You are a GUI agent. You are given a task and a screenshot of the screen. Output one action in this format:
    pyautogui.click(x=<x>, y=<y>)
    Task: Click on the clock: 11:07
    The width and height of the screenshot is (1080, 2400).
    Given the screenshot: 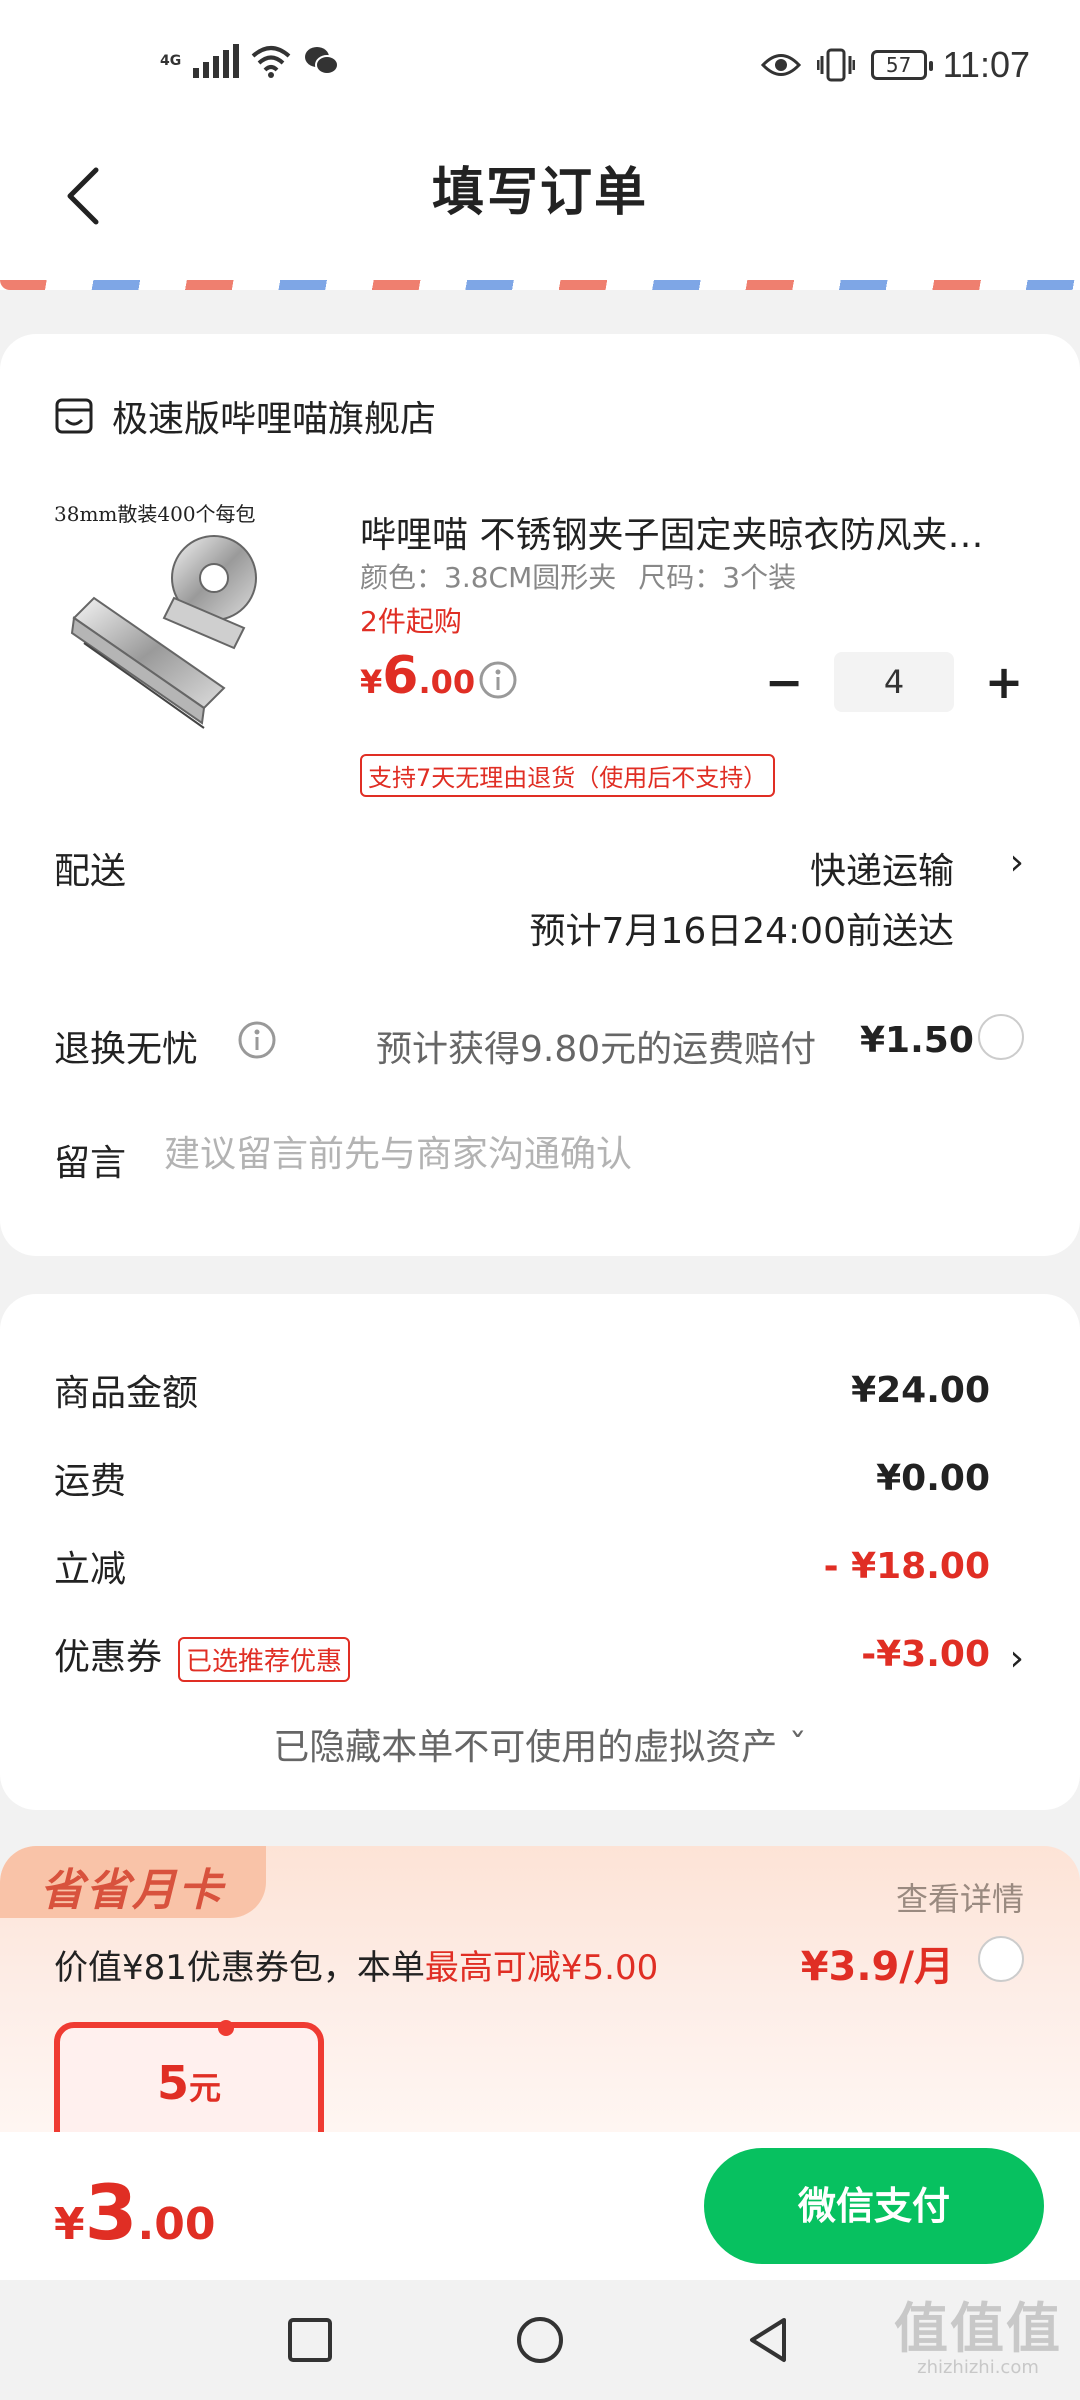 What is the action you would take?
    pyautogui.click(x=986, y=64)
    